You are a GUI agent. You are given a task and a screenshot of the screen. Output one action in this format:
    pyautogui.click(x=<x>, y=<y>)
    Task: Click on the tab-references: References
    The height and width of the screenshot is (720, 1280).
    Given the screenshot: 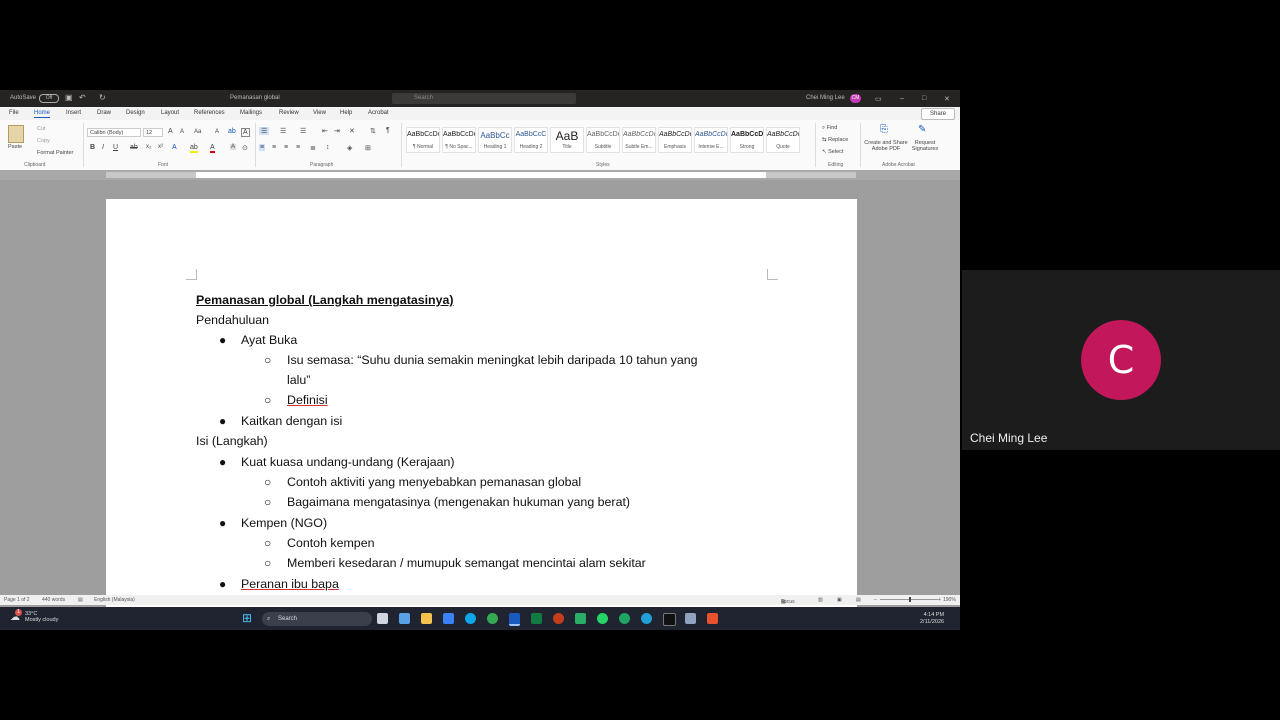 What is the action you would take?
    pyautogui.click(x=209, y=113)
    